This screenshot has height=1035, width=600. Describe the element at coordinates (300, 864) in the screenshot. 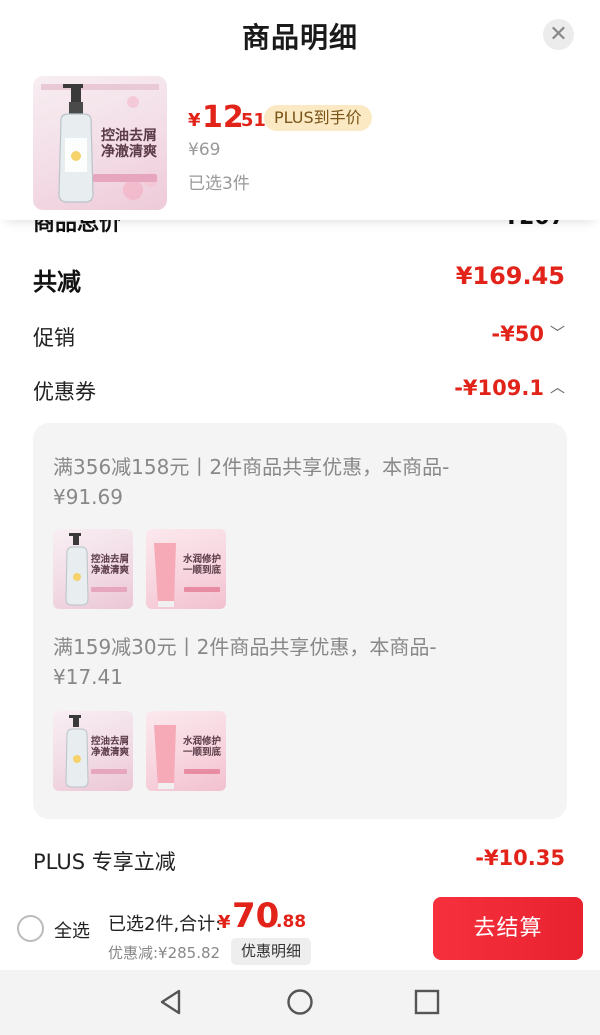

I see `plus-discount-row: PLUS 专享立减 -¥10.35` at that location.